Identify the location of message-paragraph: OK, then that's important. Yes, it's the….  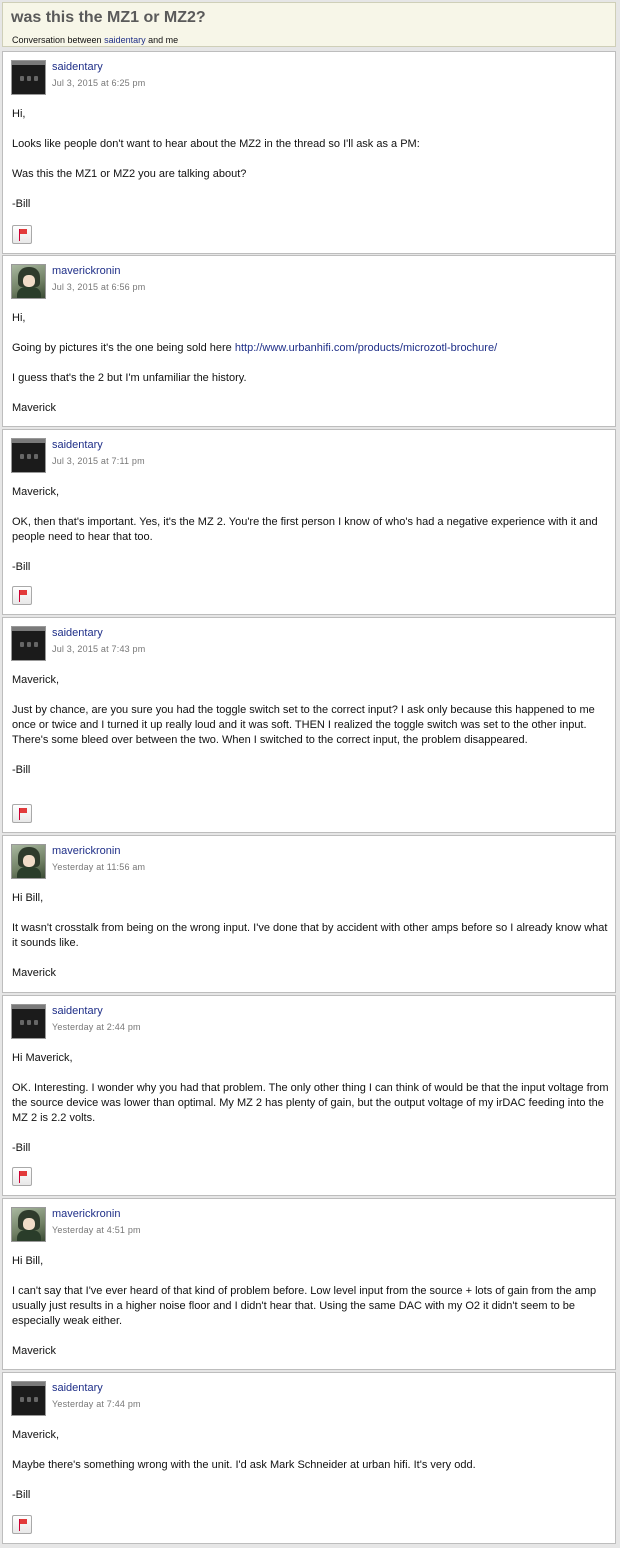
(305, 529).